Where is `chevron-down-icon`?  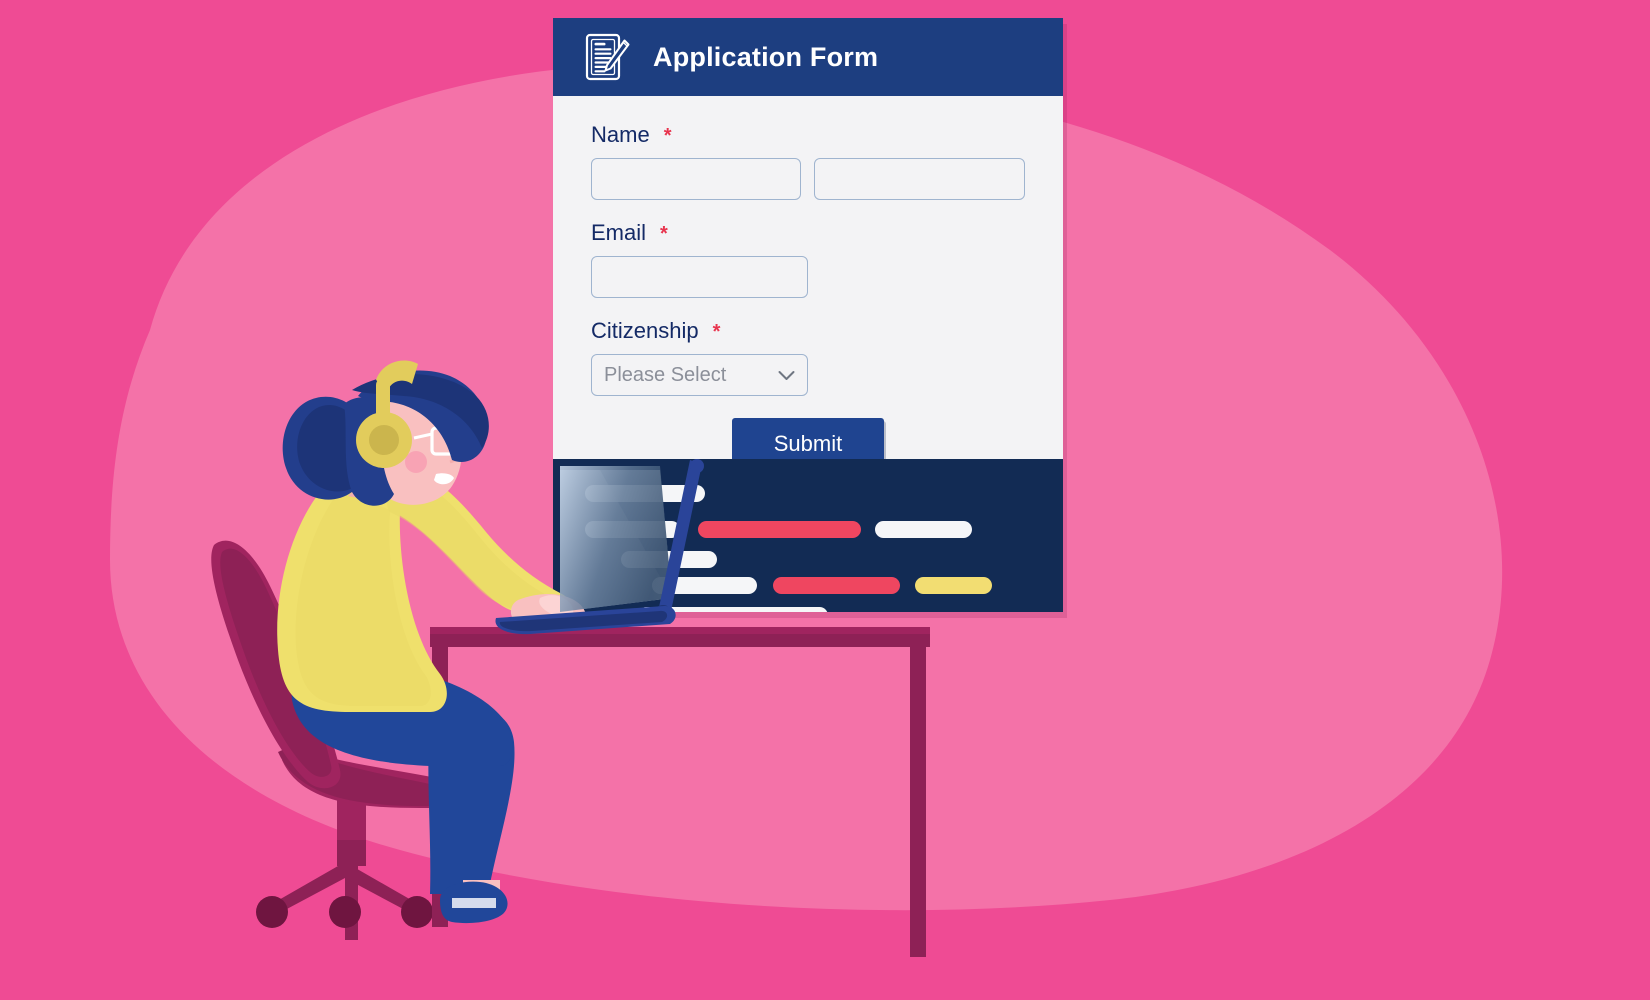
chevron-down-icon is located at coordinates (786, 375).